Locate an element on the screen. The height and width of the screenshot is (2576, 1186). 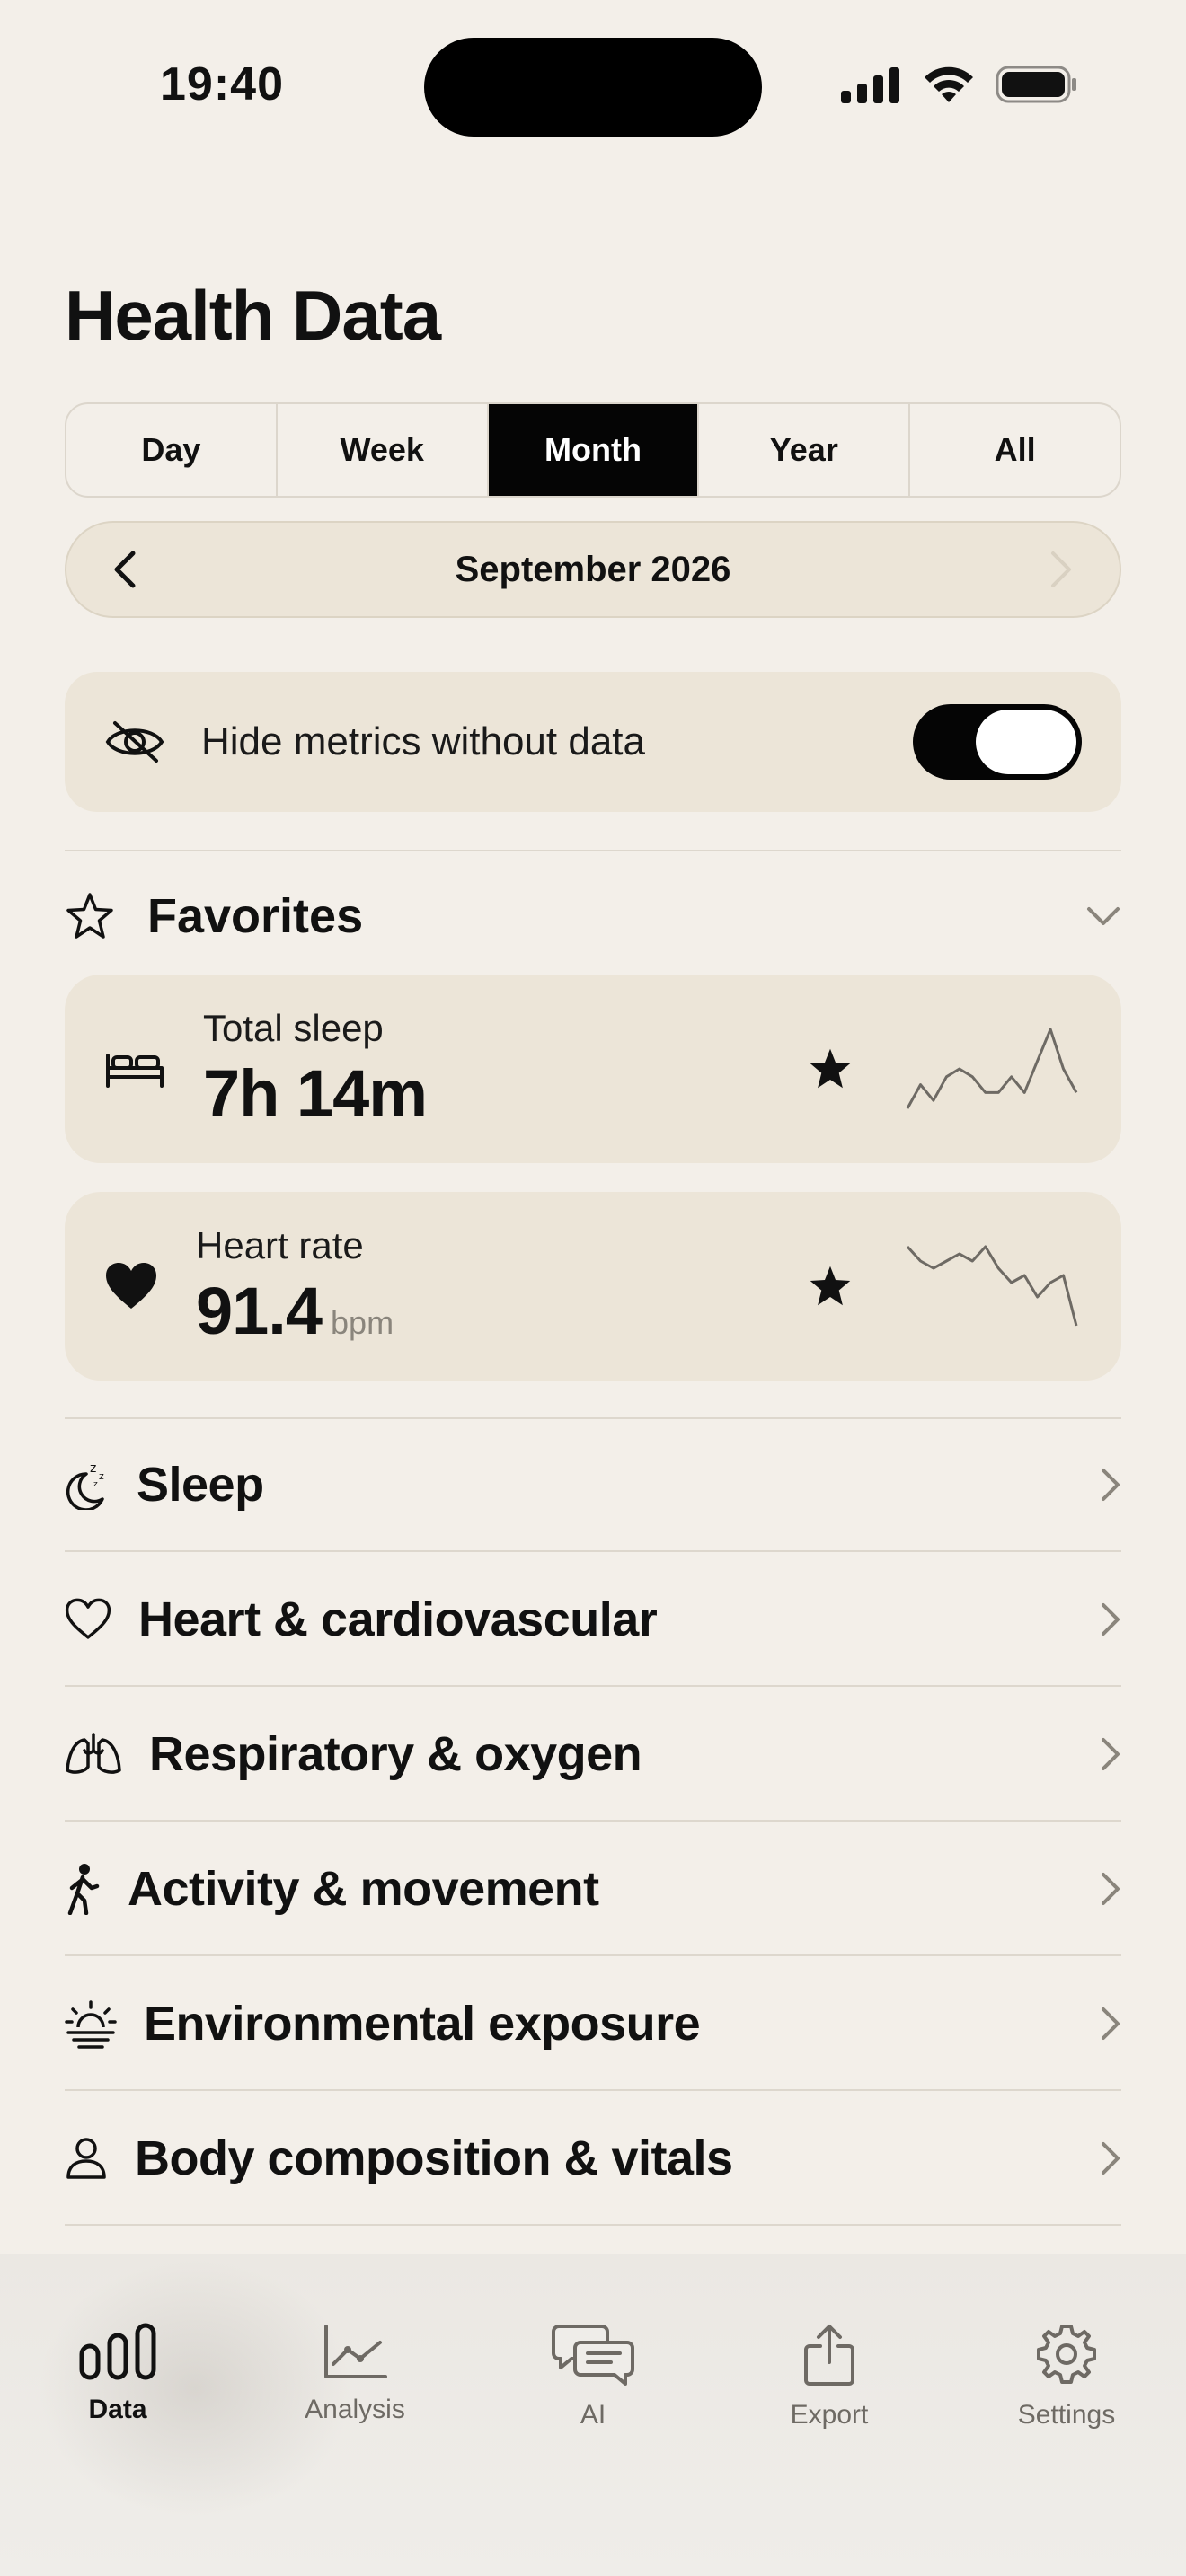
metric-unit: bpm is located at coordinates (362, 1322).